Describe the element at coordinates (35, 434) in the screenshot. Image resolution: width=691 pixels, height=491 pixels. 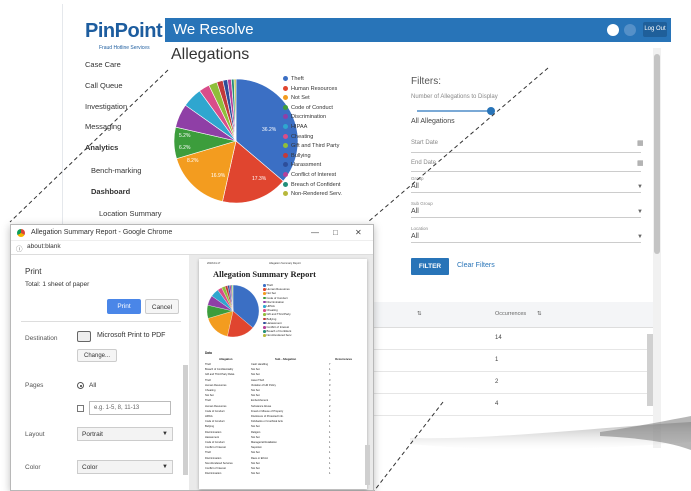
I see `layout-label: Layout` at that location.